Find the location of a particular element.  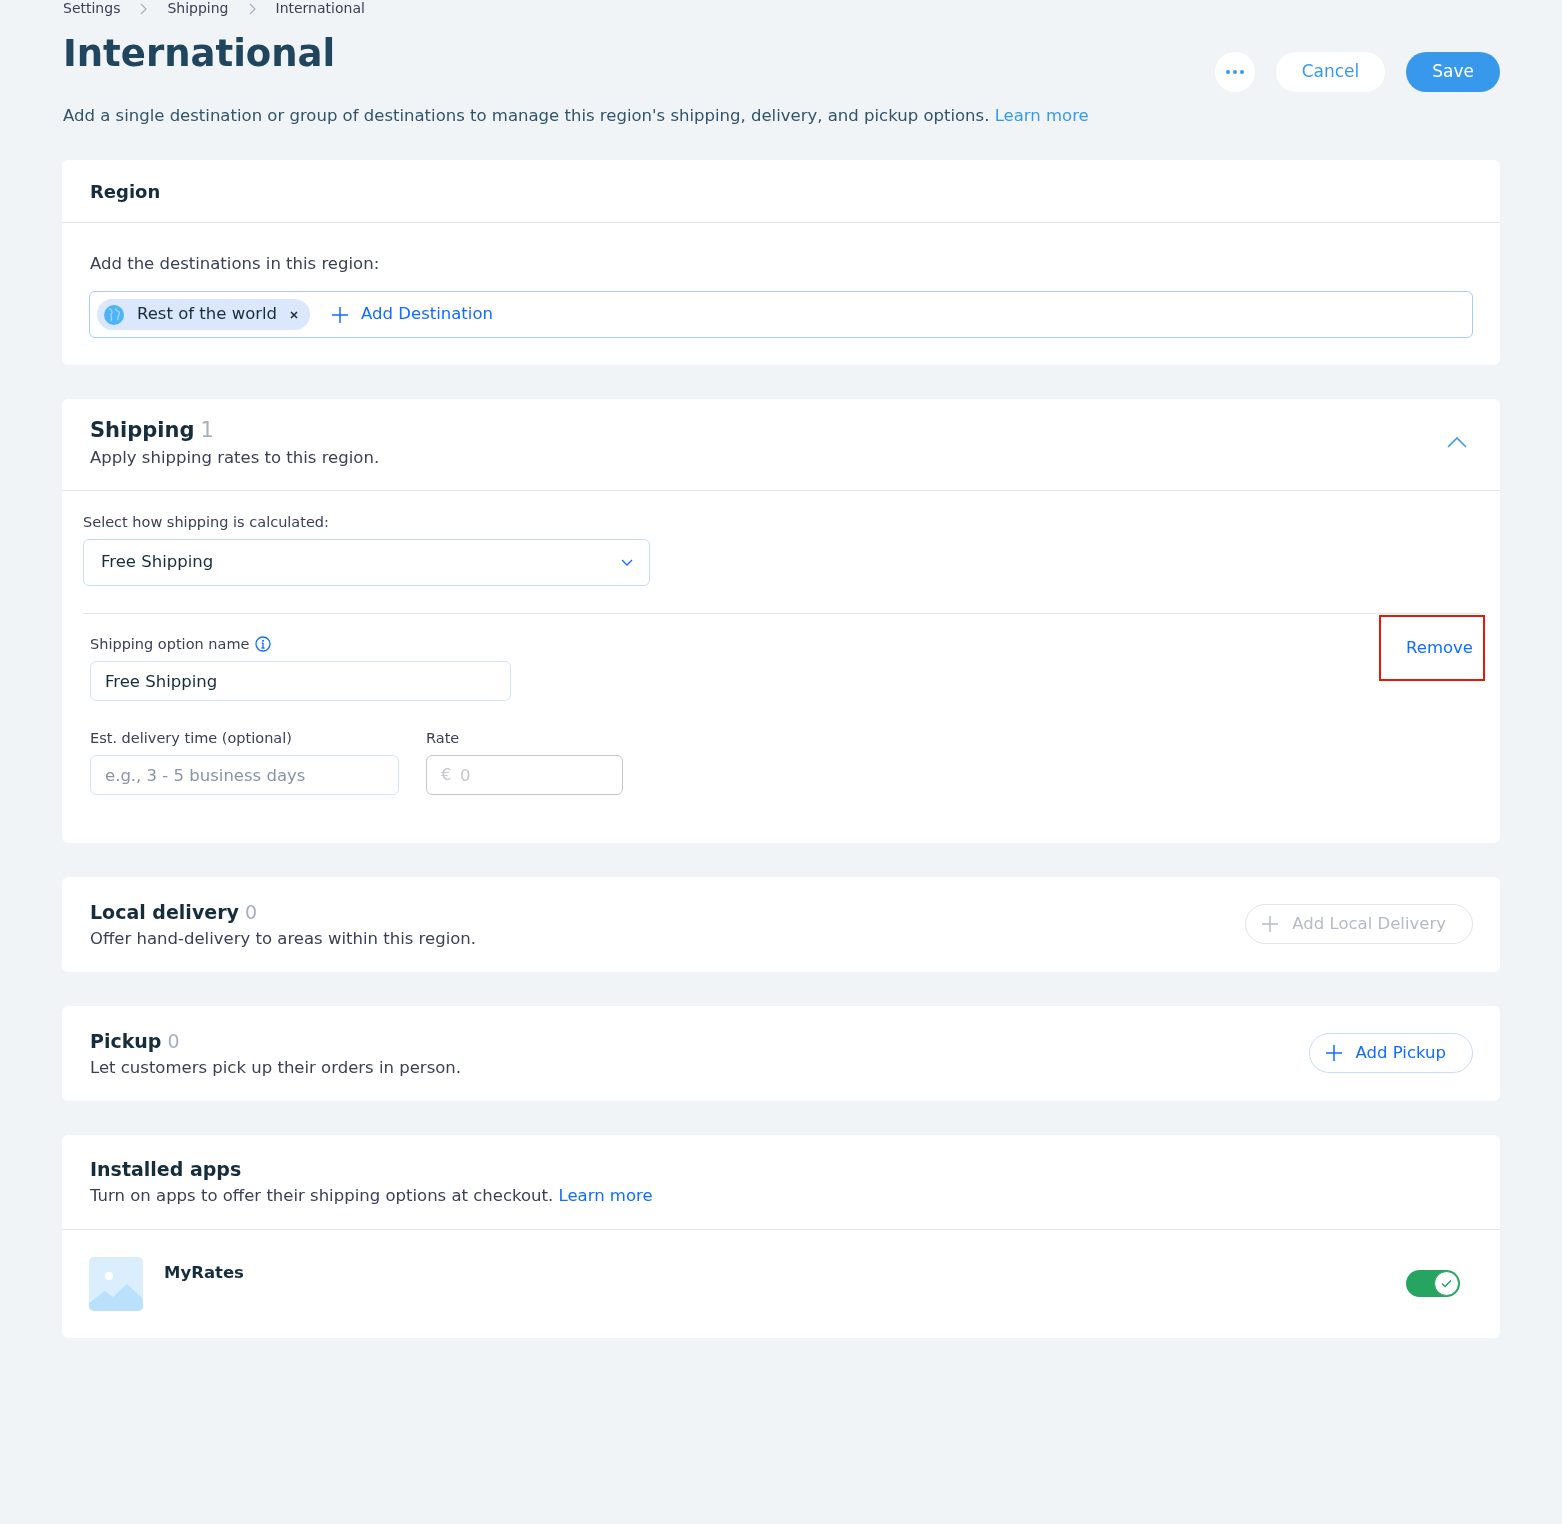

chevron-down-icon is located at coordinates (627, 562).